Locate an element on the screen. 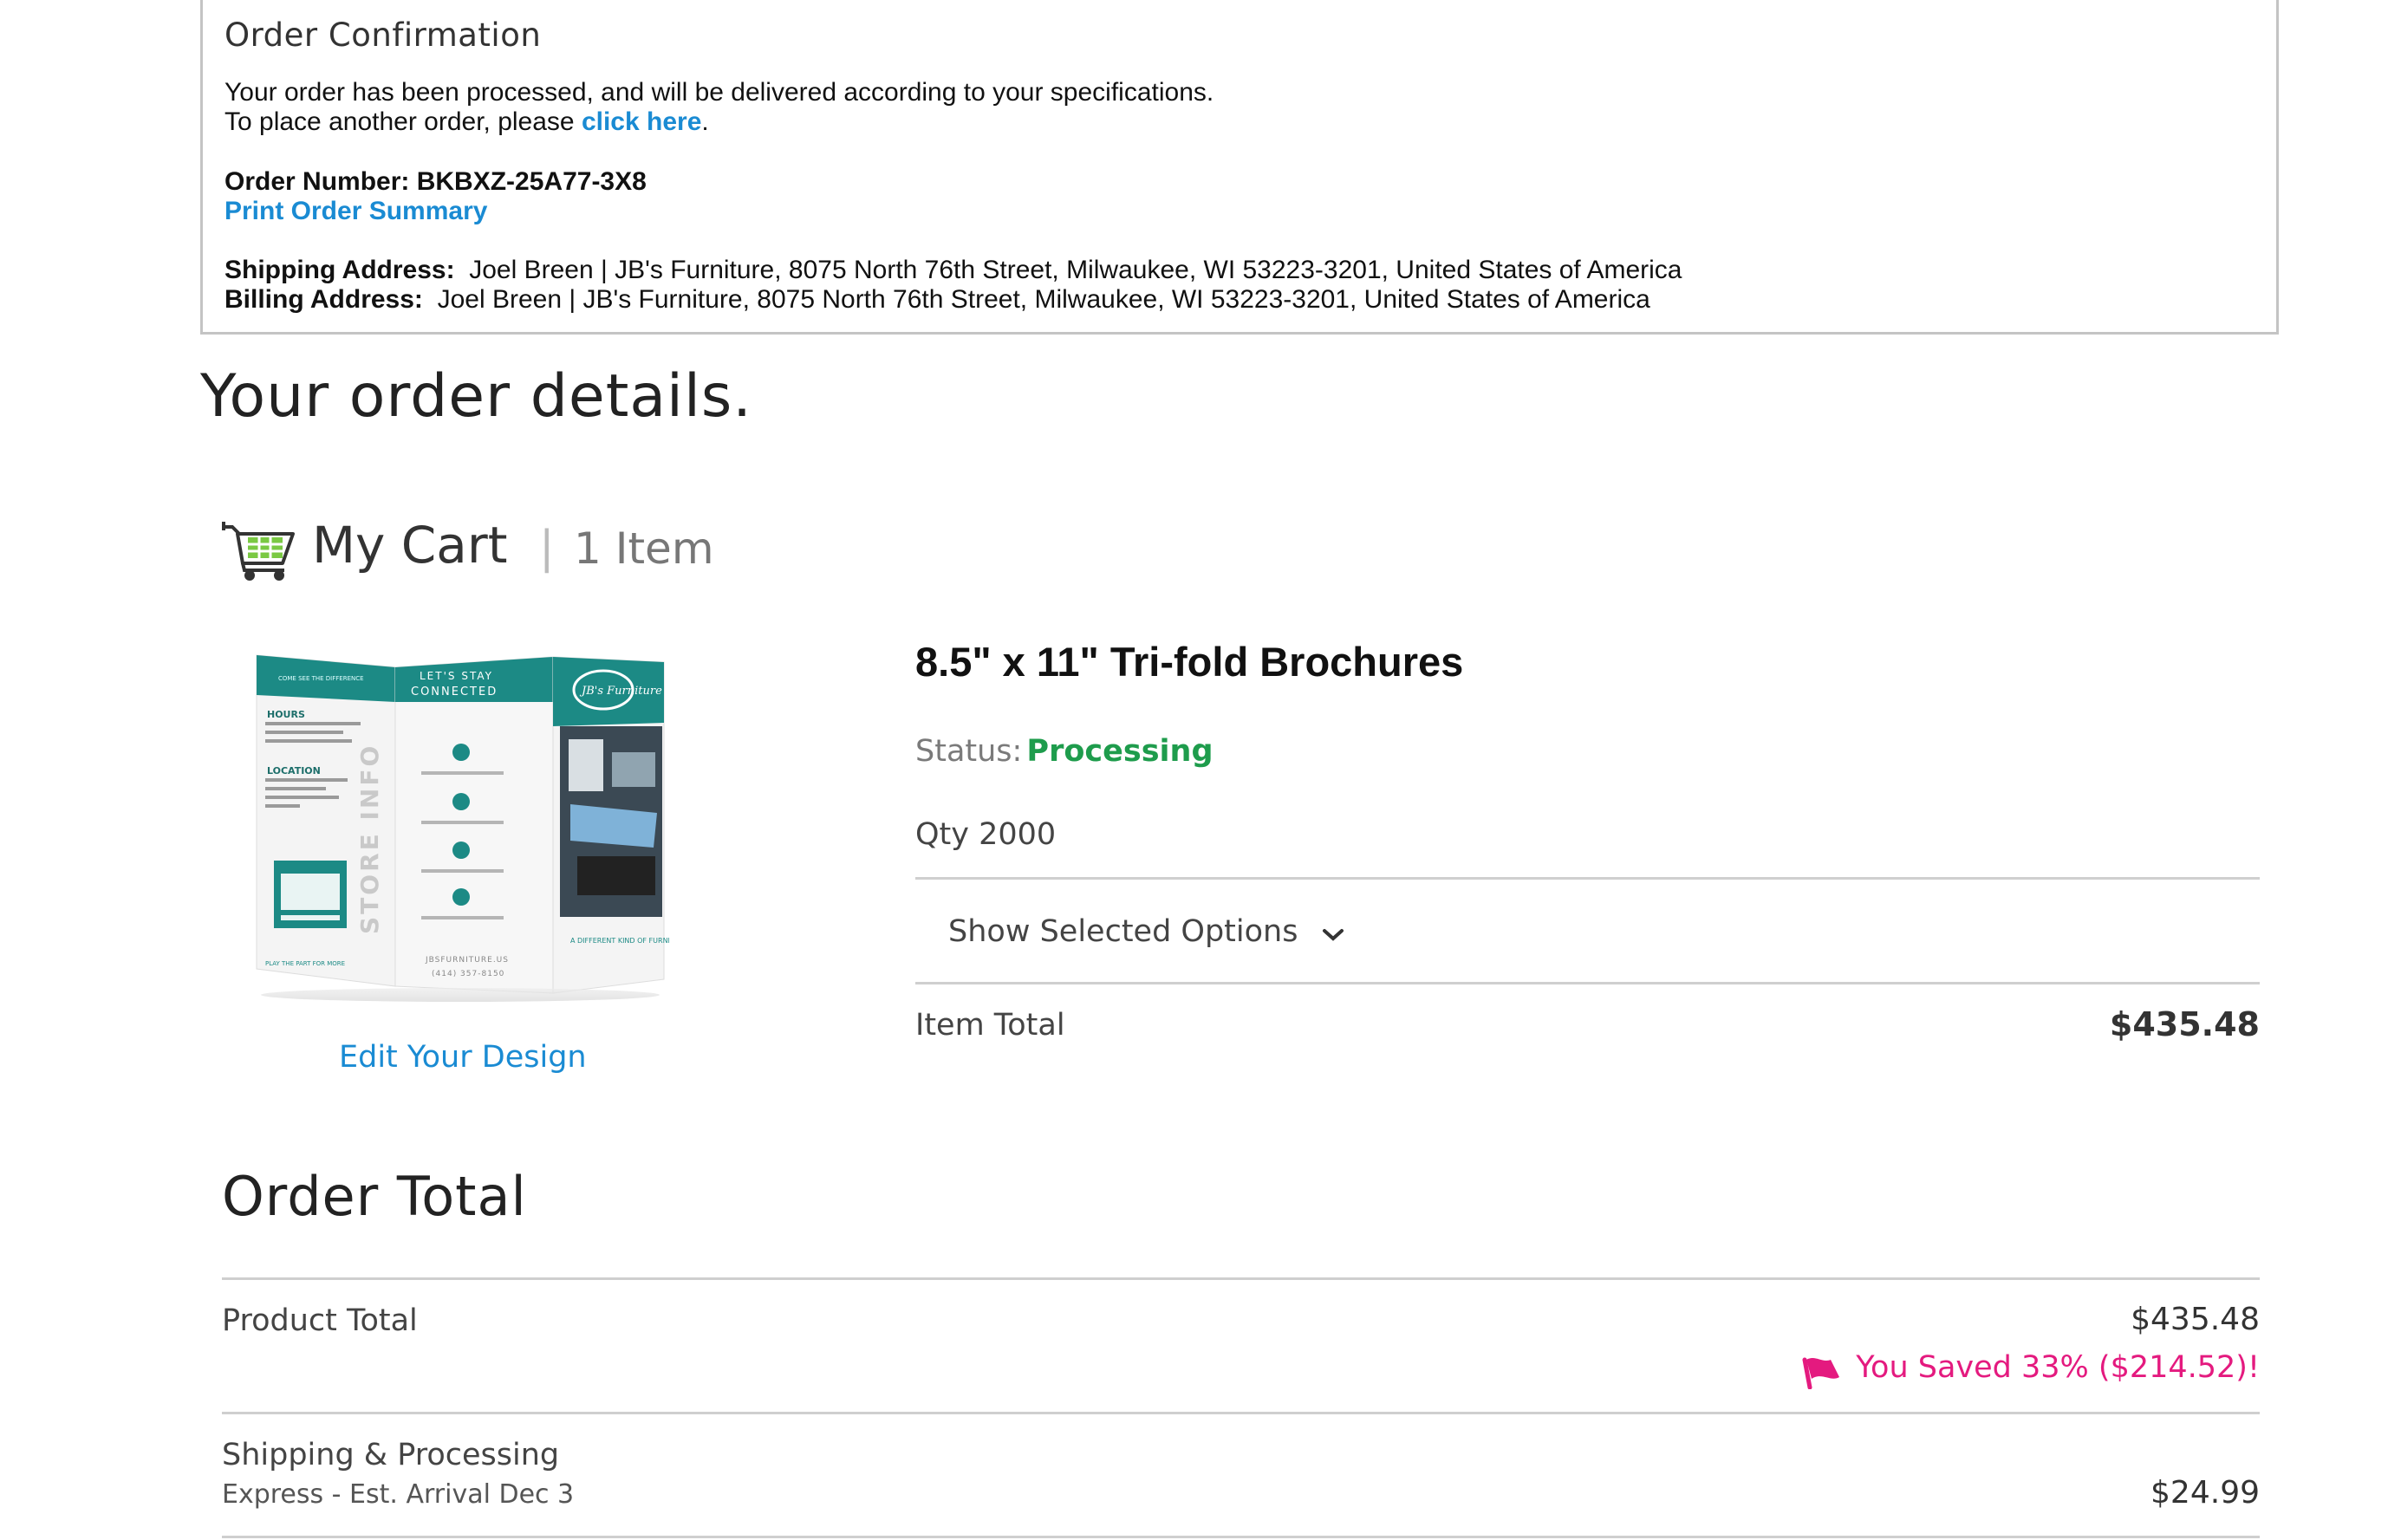 The height and width of the screenshot is (1540, 2388). order-status: Status: Processing is located at coordinates (1064, 751).